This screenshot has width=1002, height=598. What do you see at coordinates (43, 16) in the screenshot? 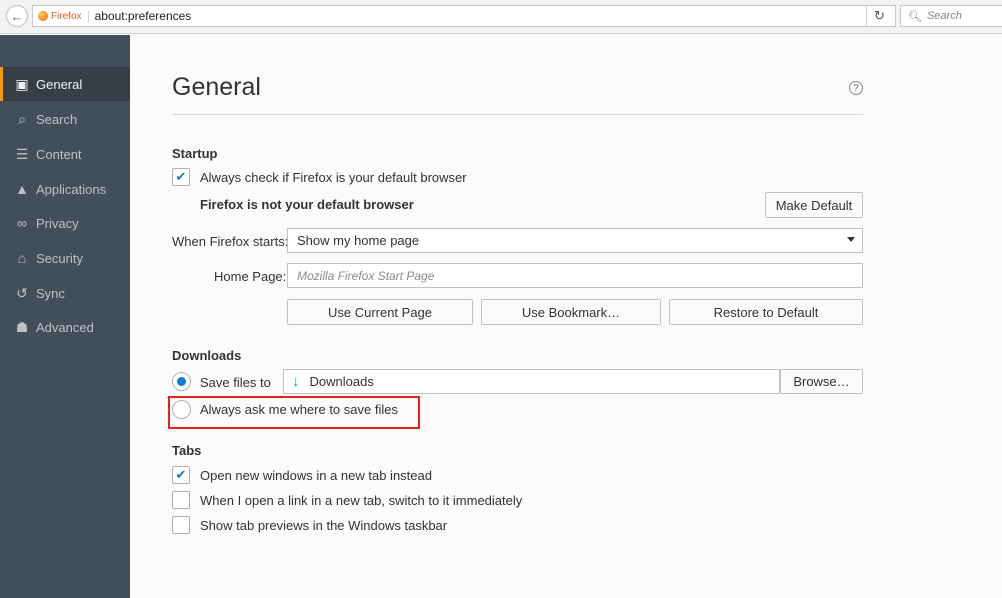
I see `firefox-icon` at bounding box center [43, 16].